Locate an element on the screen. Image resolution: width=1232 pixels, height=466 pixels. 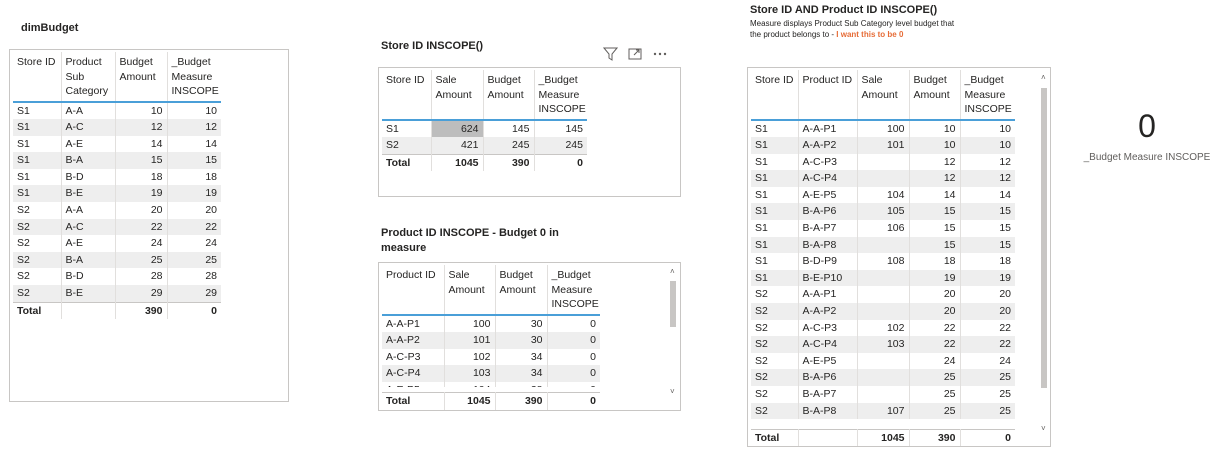
filter-icon is located at coordinates (610, 54).